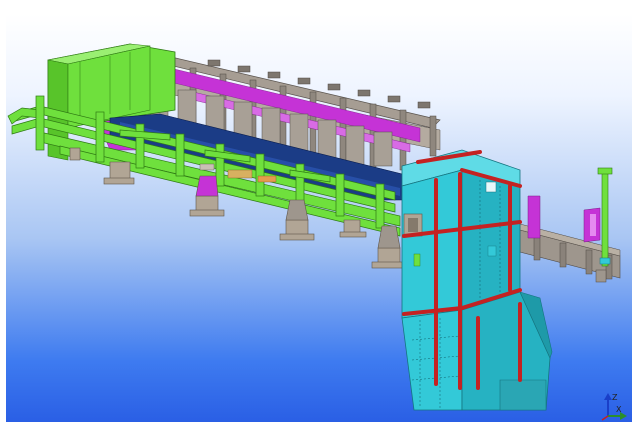  Describe the element at coordinates (614, 407) in the screenshot. I see `axis-triad-icon: Z X` at that location.